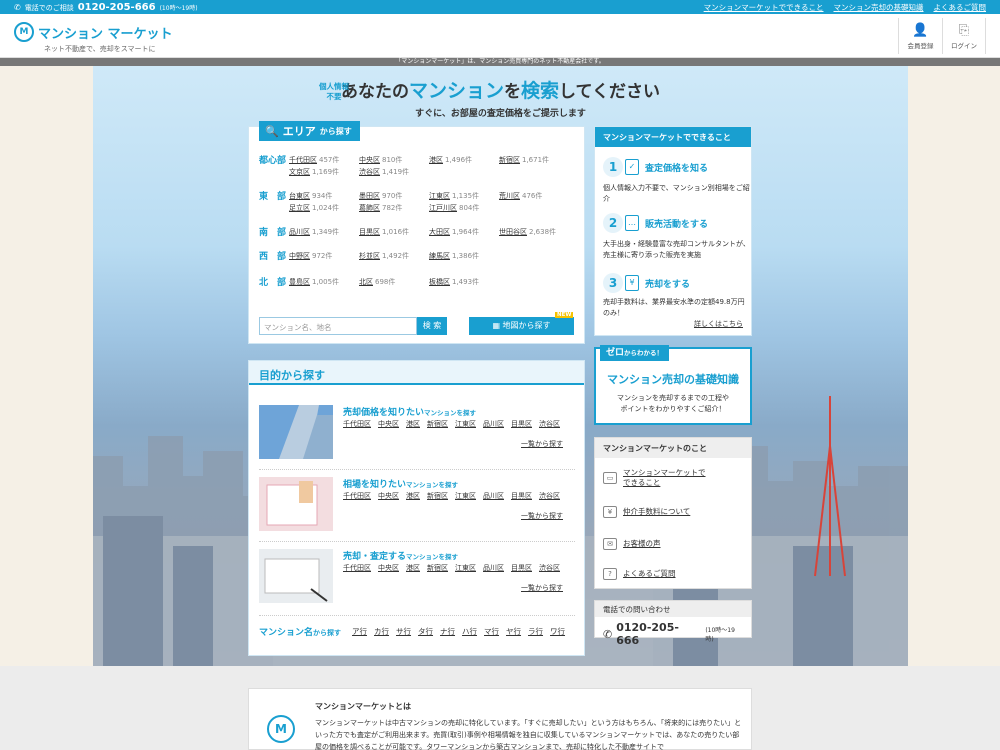 The width and height of the screenshot is (1000, 750). Describe the element at coordinates (469, 631) in the screenshot. I see `kana-link: ハ行` at that location.